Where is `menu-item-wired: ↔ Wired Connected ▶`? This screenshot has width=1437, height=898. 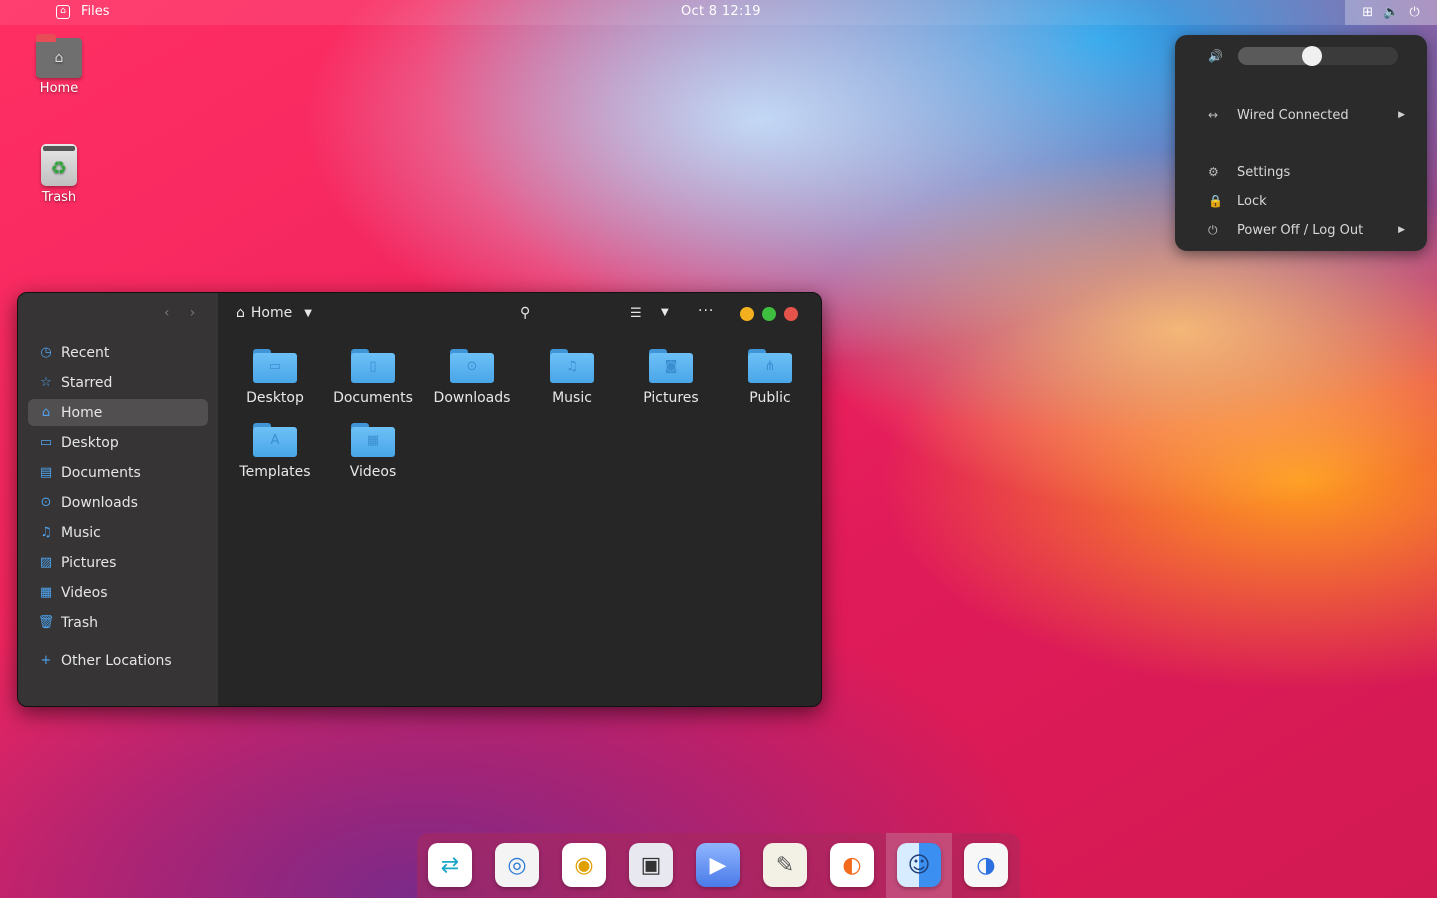 menu-item-wired: ↔ Wired Connected ▶ is located at coordinates (1306, 115).